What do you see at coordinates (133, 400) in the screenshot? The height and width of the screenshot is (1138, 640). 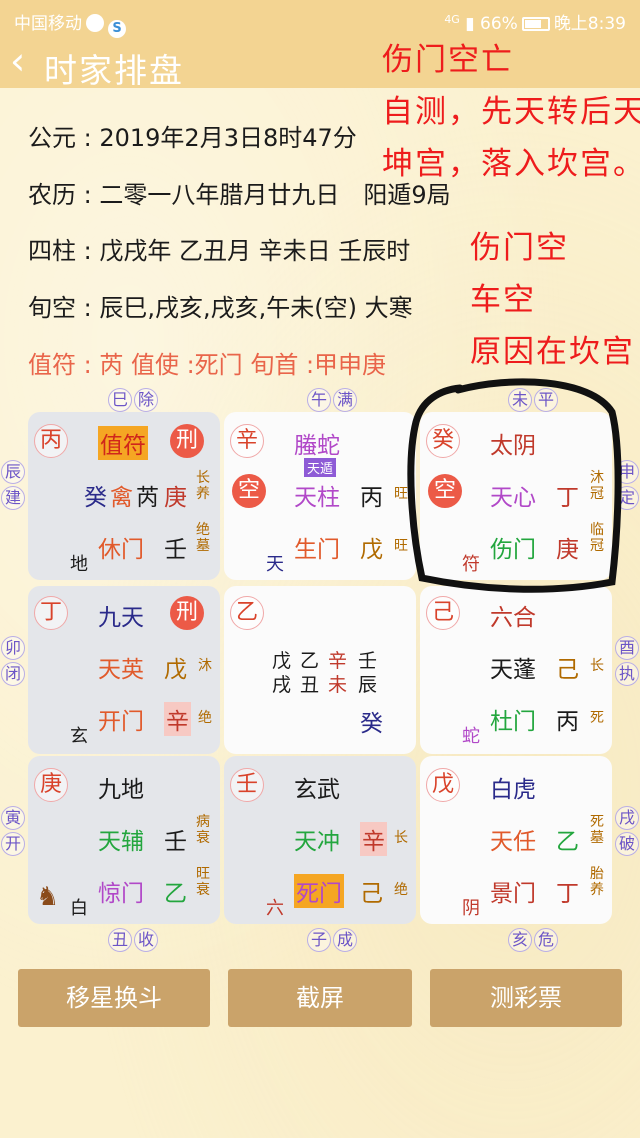 I see `border-top-1: 巳除` at bounding box center [133, 400].